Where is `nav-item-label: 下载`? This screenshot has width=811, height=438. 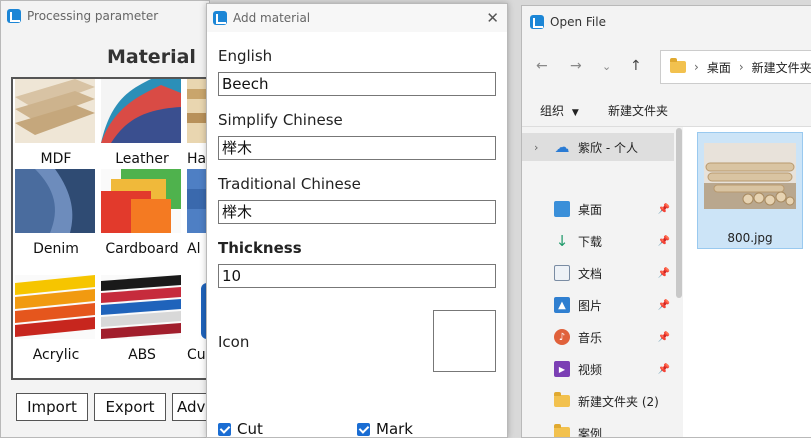 nav-item-label: 下载 is located at coordinates (590, 241).